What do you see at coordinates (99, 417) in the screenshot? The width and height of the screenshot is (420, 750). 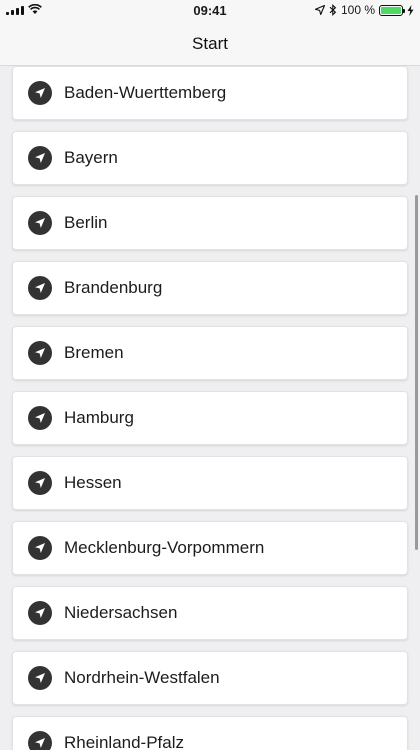 I see `list-item-label: Hamburg` at bounding box center [99, 417].